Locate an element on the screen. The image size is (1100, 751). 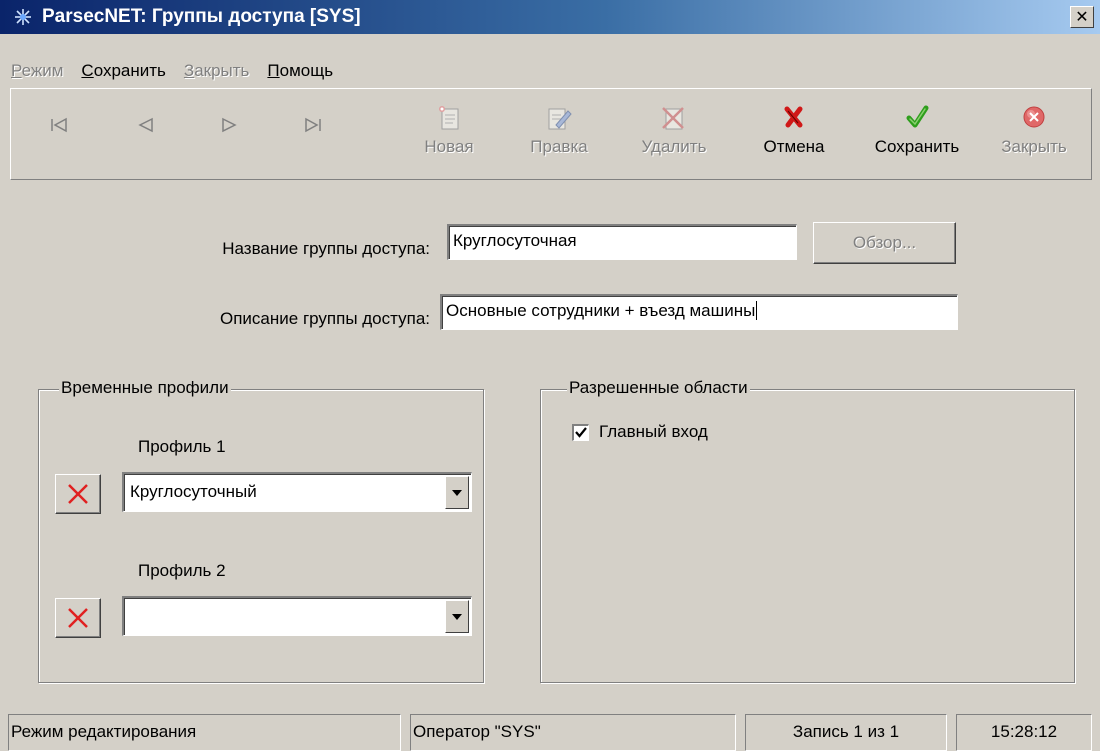
area-main-entrance-label: Главный вход is located at coordinates (653, 431).